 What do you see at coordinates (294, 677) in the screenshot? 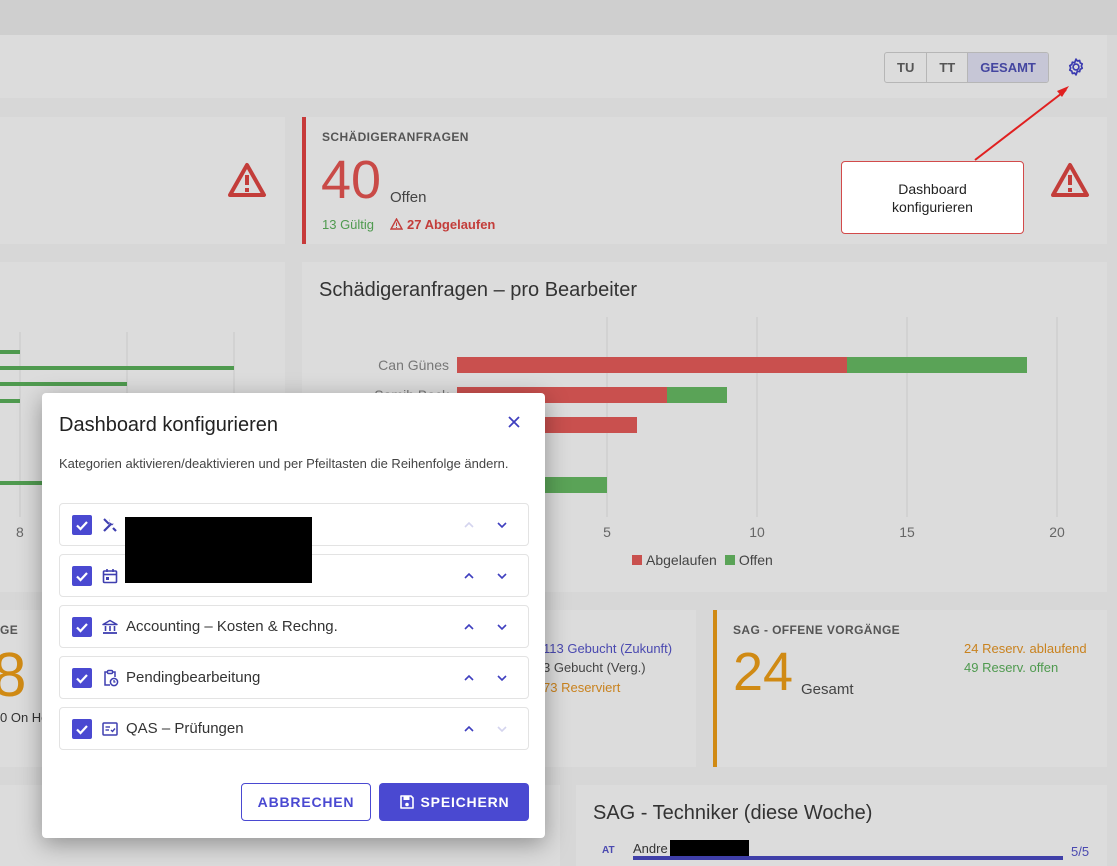
I see `category-row: Pendingbearbeitung` at bounding box center [294, 677].